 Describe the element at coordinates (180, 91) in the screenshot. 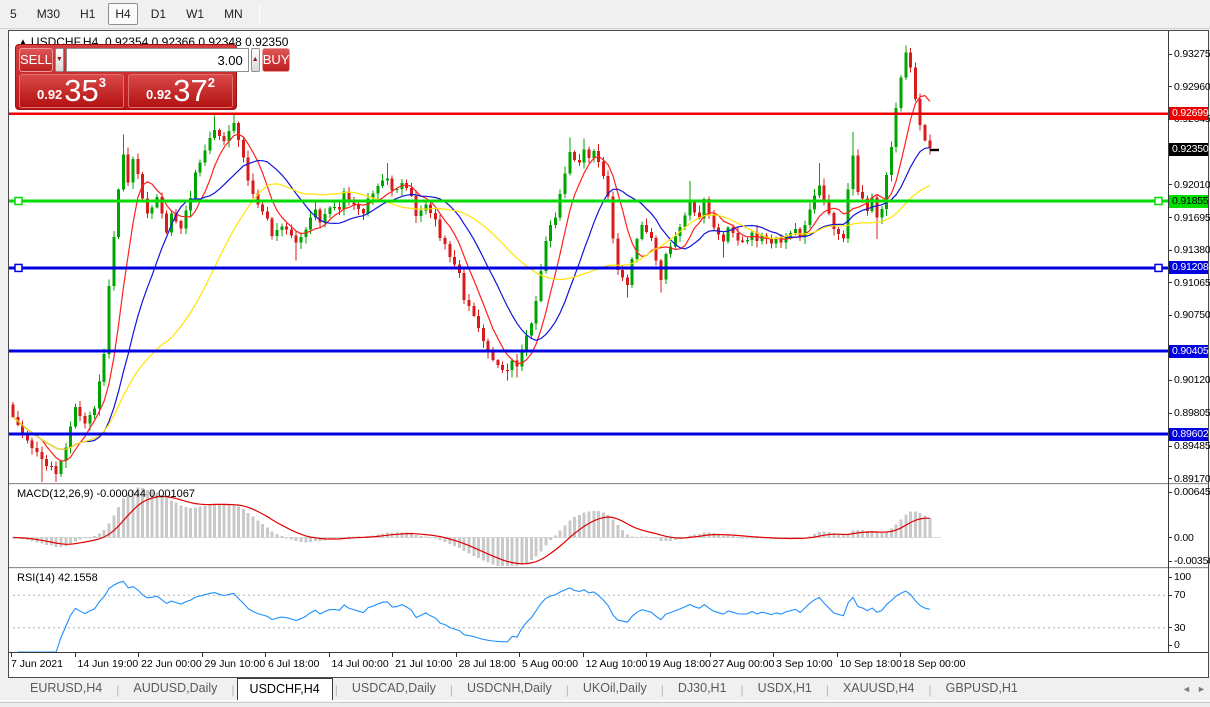

I see `buy-price-button: 0.92 37 2` at that location.